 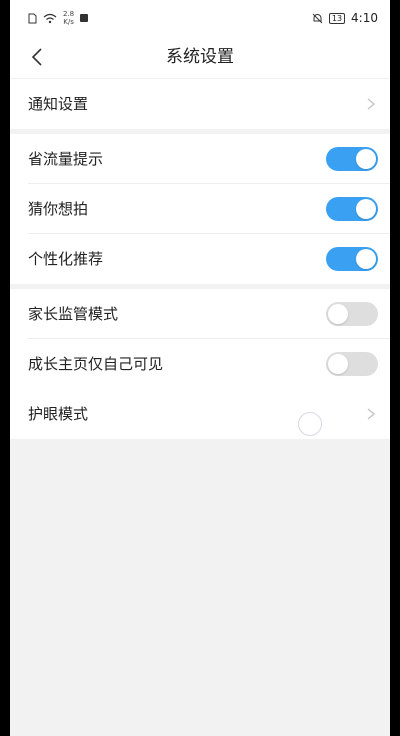 What do you see at coordinates (50, 18) in the screenshot?
I see `wifi-icon` at bounding box center [50, 18].